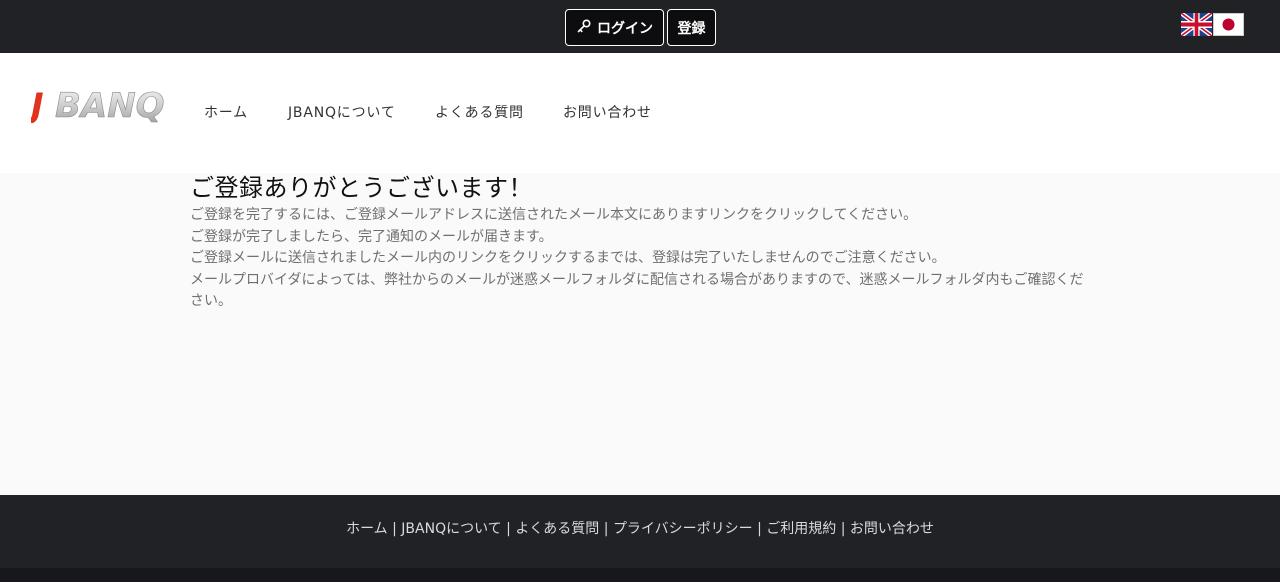 The height and width of the screenshot is (582, 1280). I want to click on footer-link-about: JBANQについて, so click(451, 529).